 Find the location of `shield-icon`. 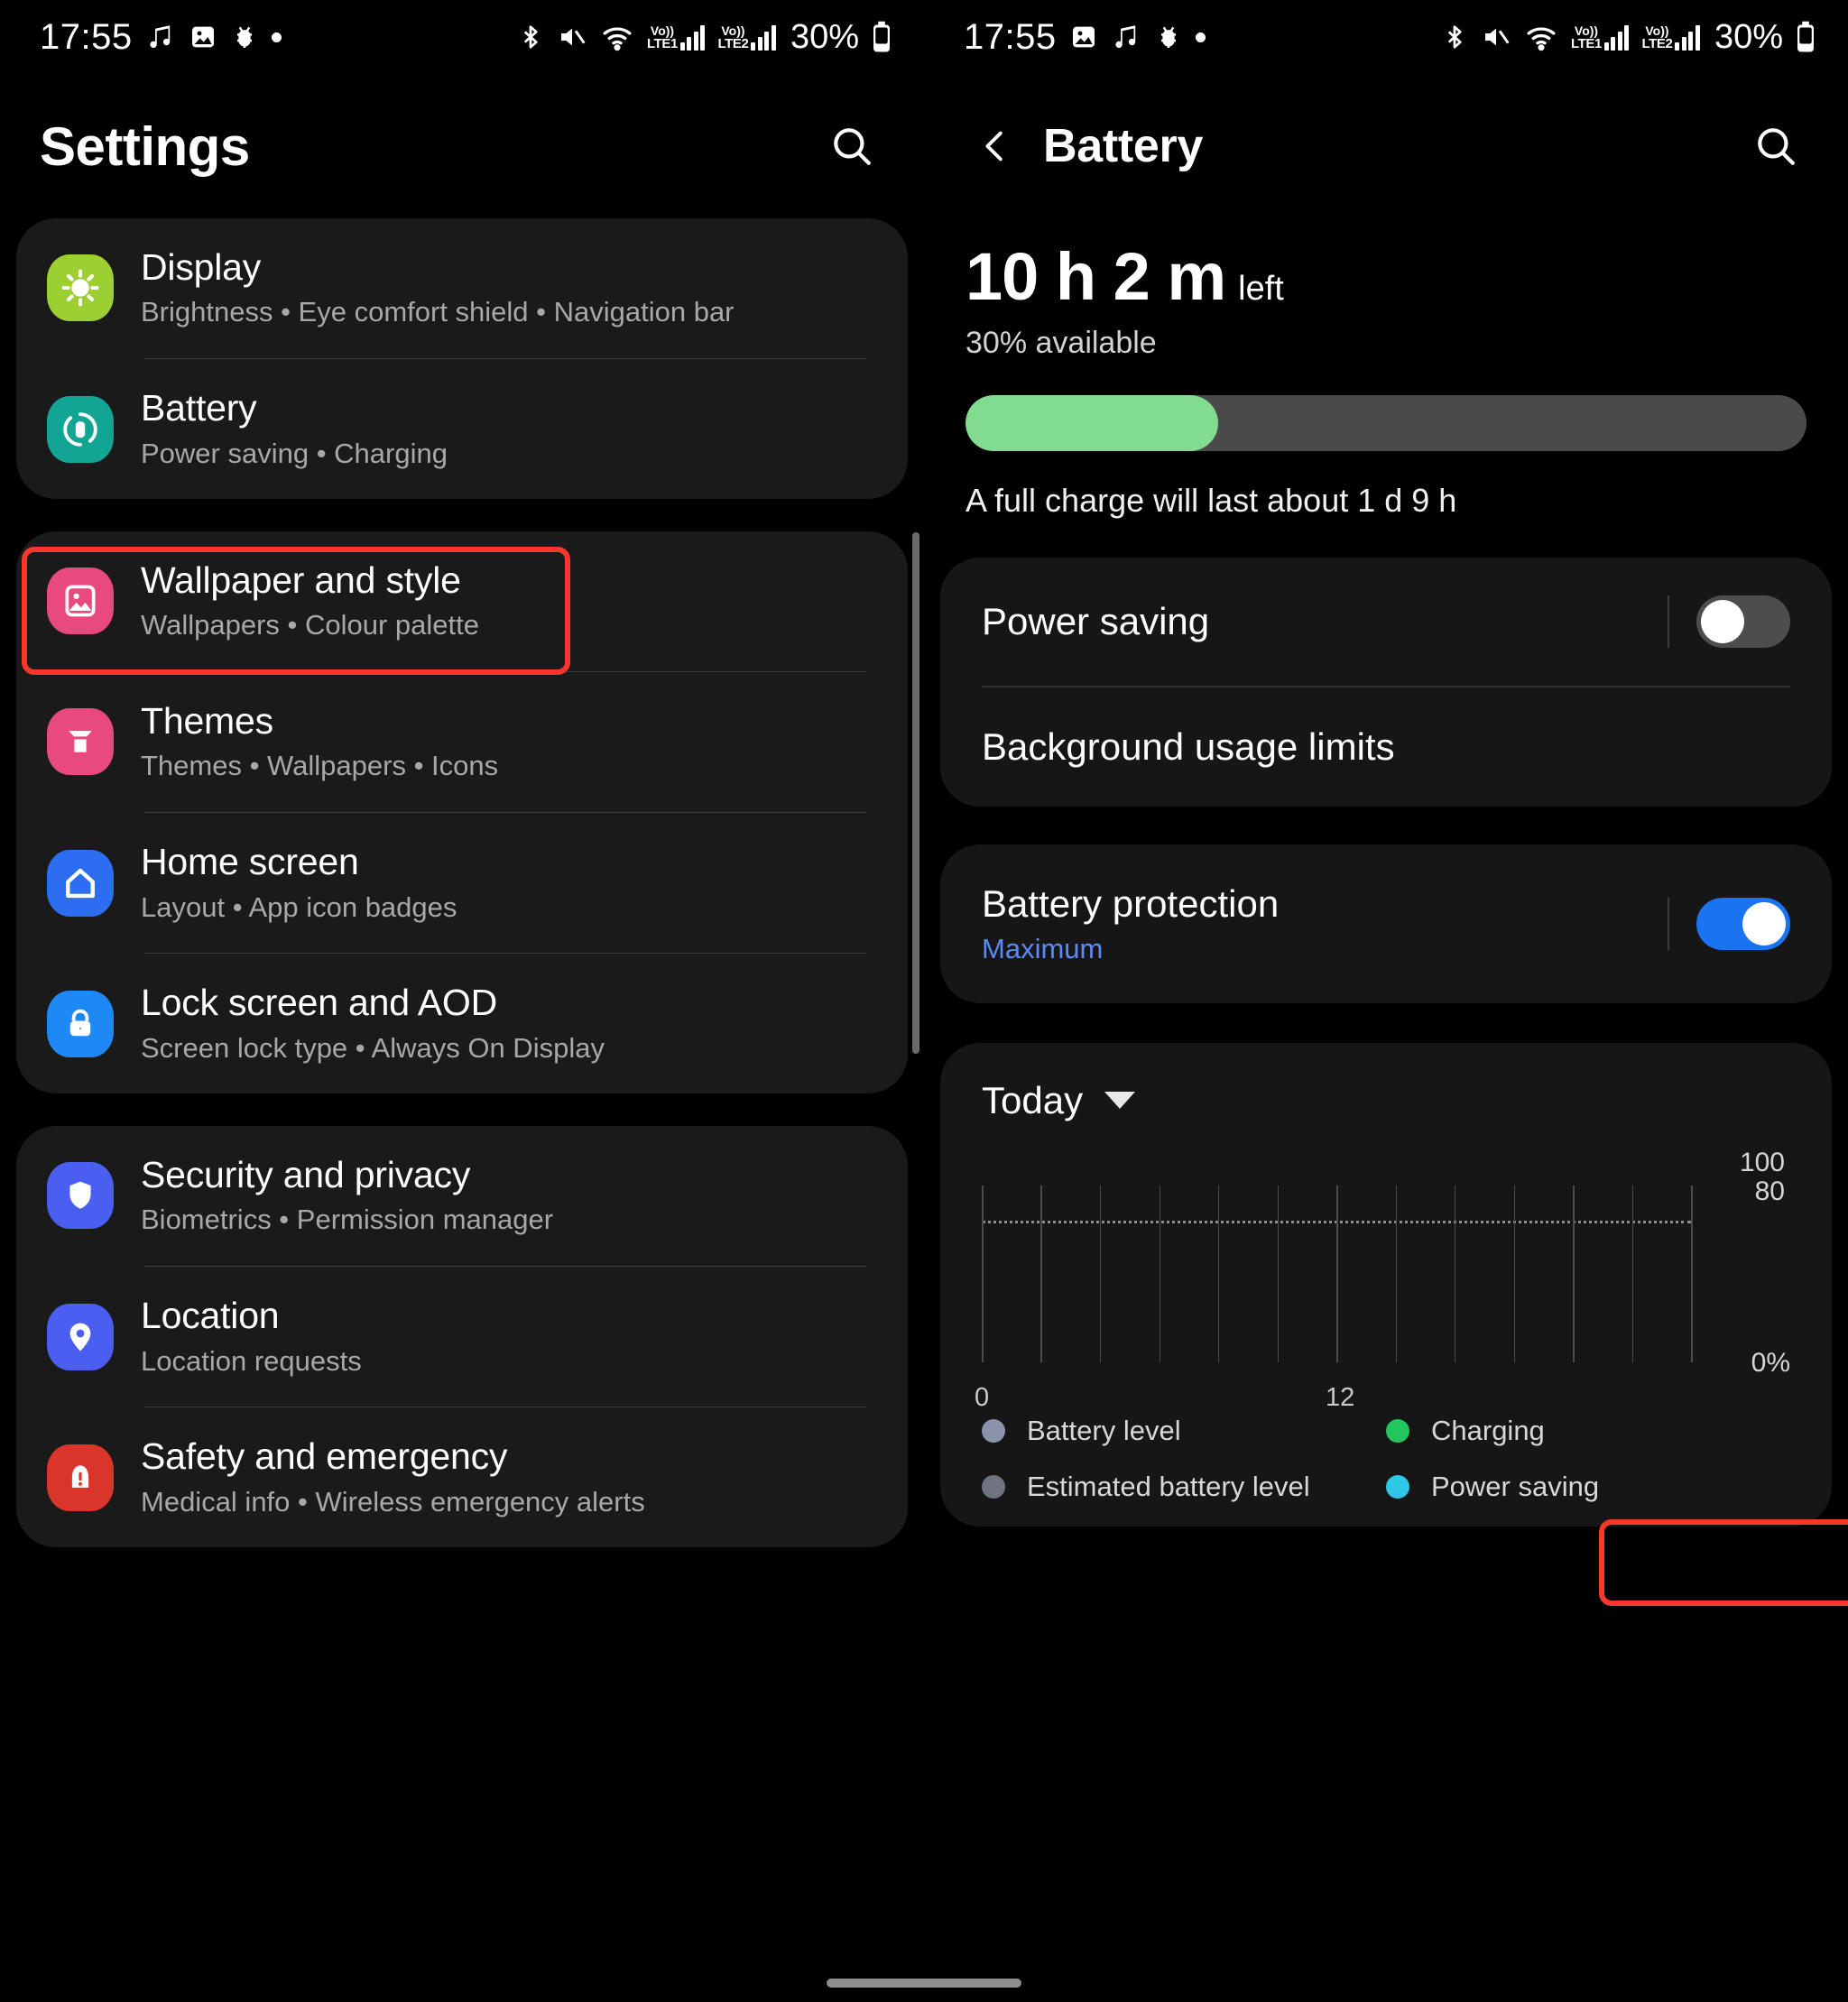

shield-icon is located at coordinates (80, 1196).